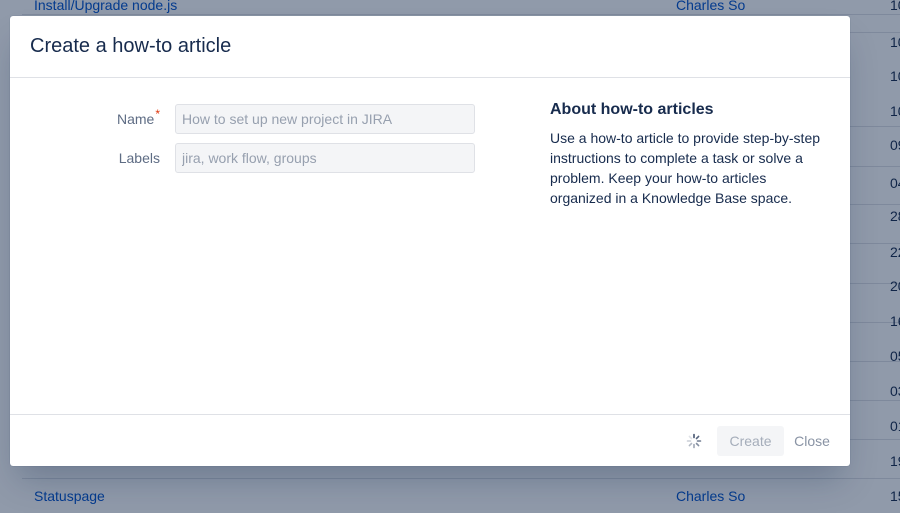 This screenshot has height=513, width=900. I want to click on dialog-footer: Create Close, so click(430, 440).